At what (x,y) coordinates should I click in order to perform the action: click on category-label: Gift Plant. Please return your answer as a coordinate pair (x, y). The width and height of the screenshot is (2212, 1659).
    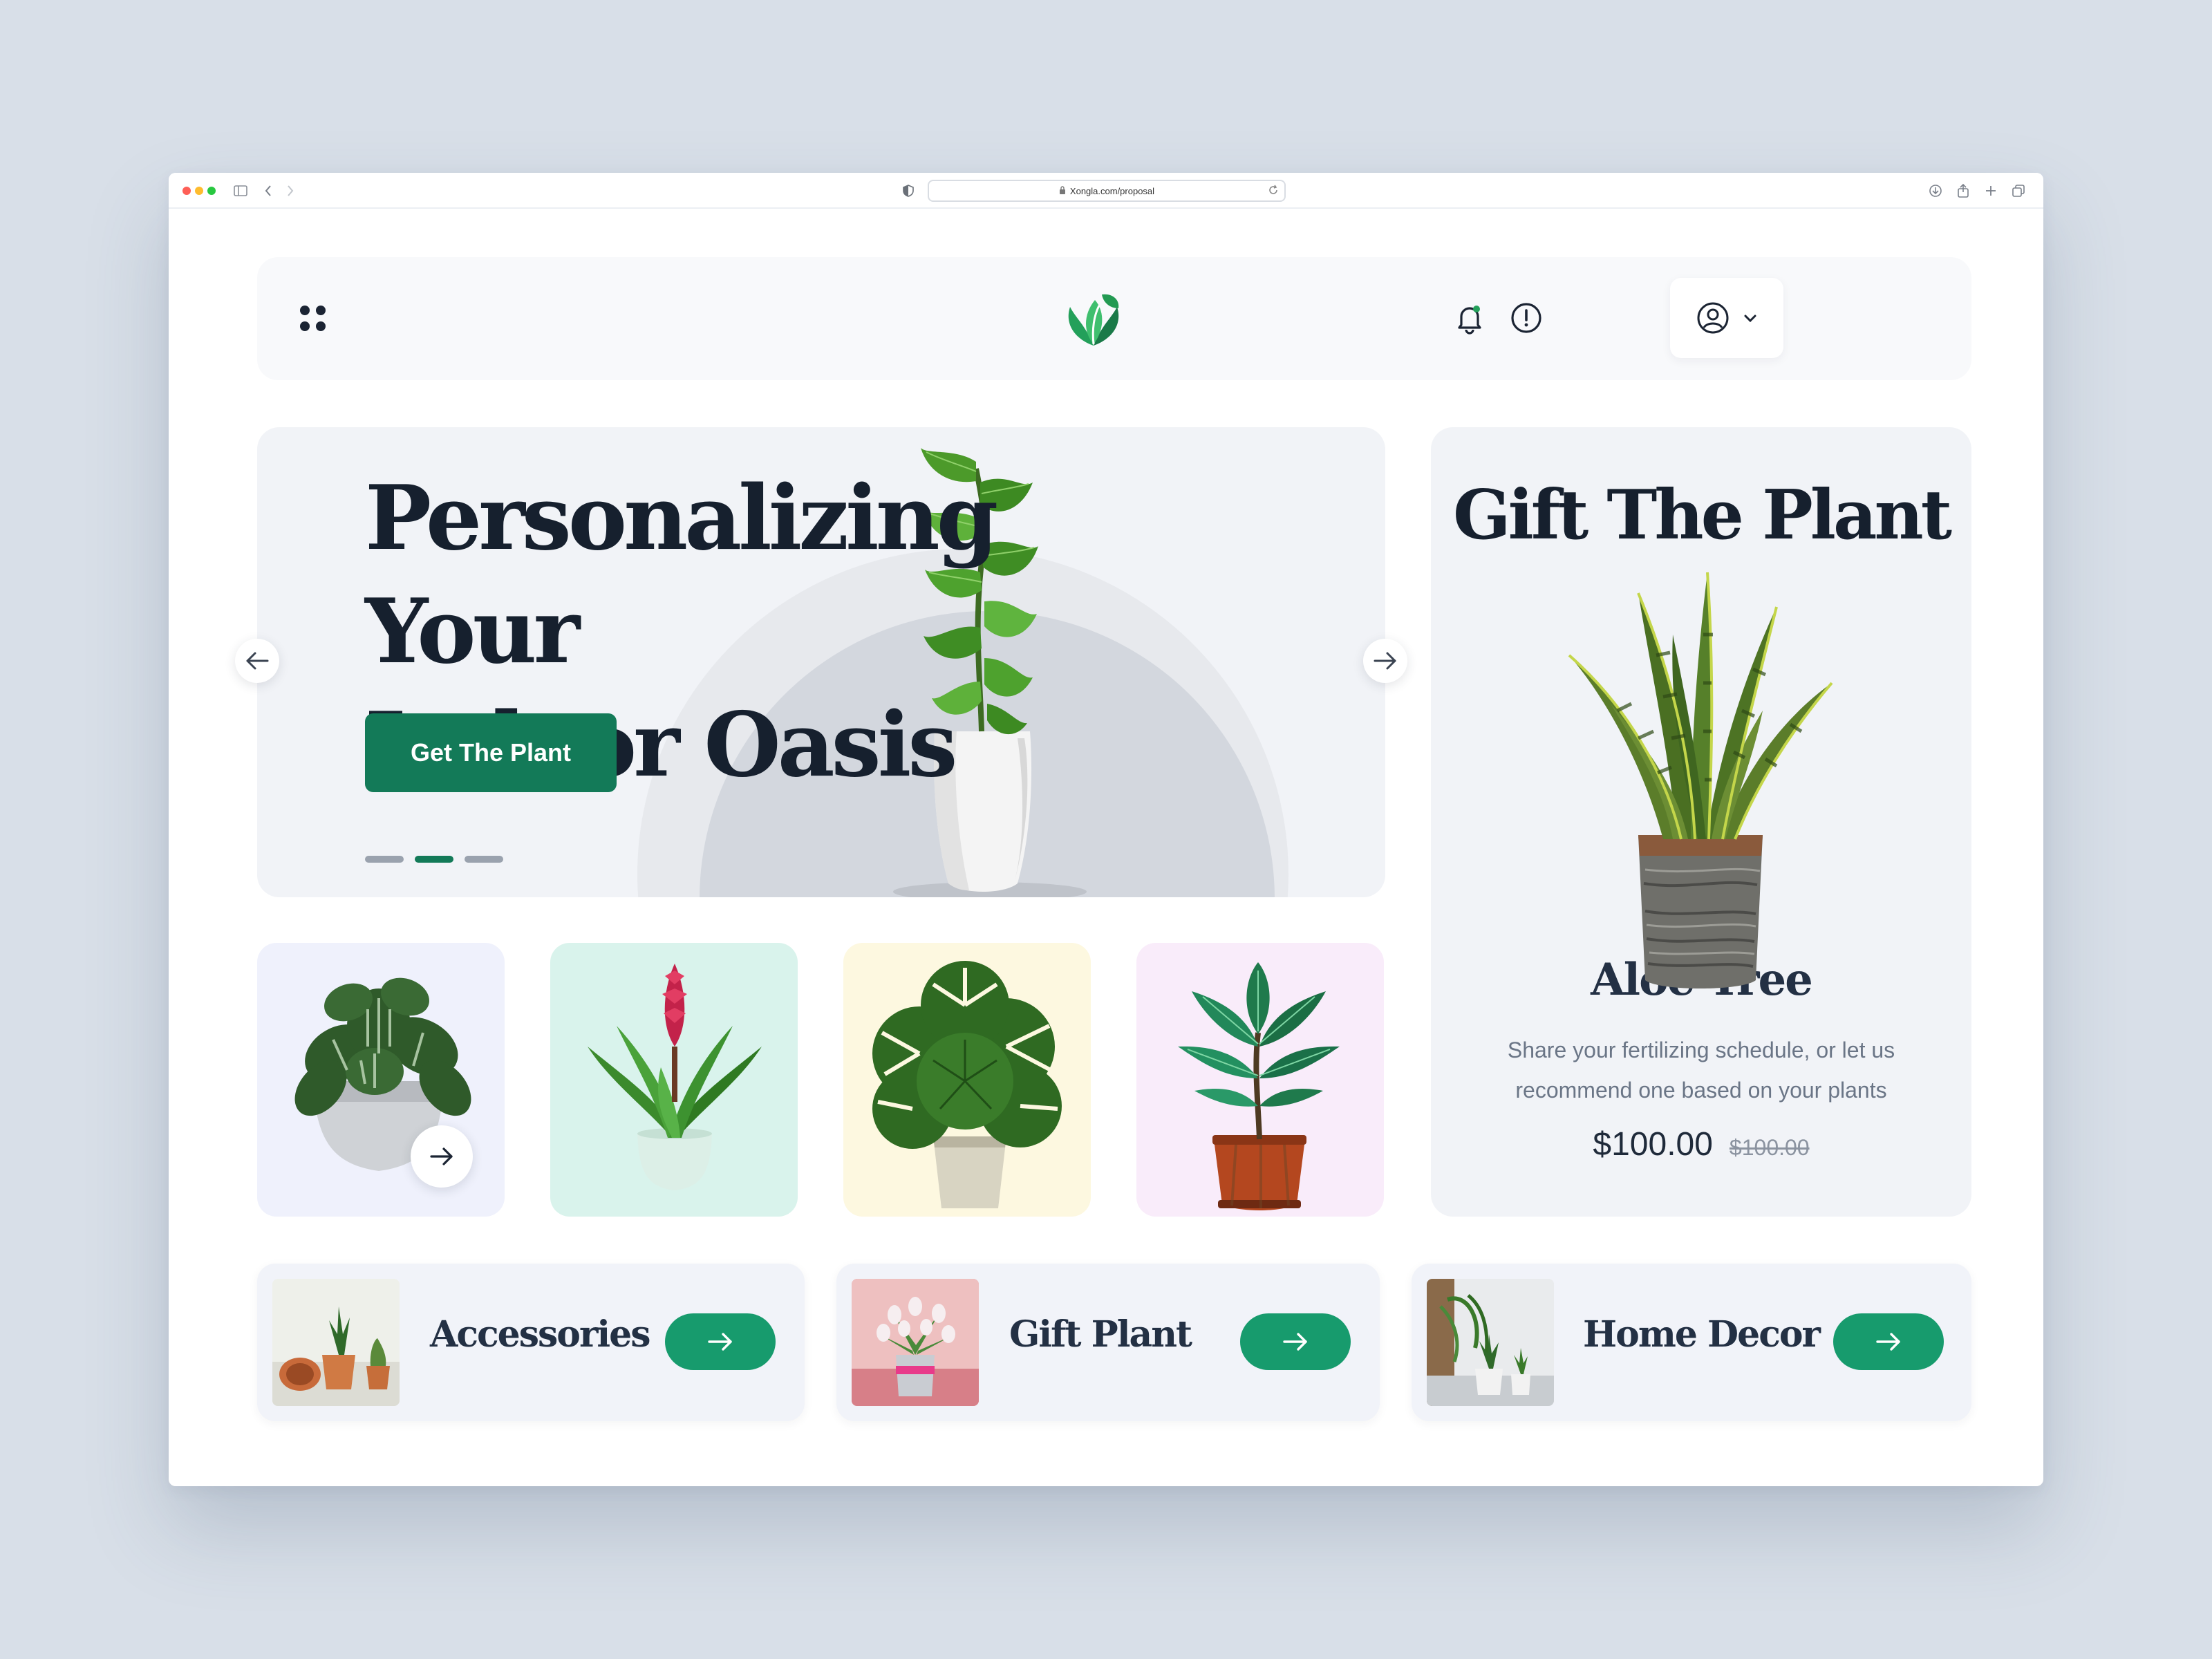
    Looking at the image, I should click on (1100, 1334).